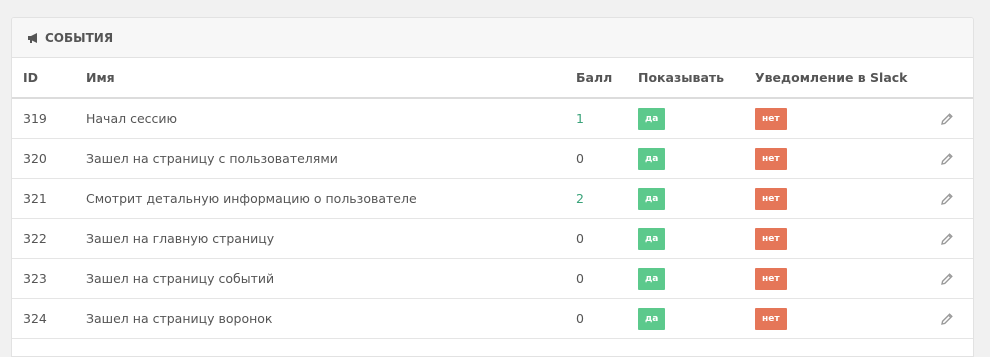 The image size is (990, 357). Describe the element at coordinates (34, 38) in the screenshot. I see `megaphone-icon` at that location.